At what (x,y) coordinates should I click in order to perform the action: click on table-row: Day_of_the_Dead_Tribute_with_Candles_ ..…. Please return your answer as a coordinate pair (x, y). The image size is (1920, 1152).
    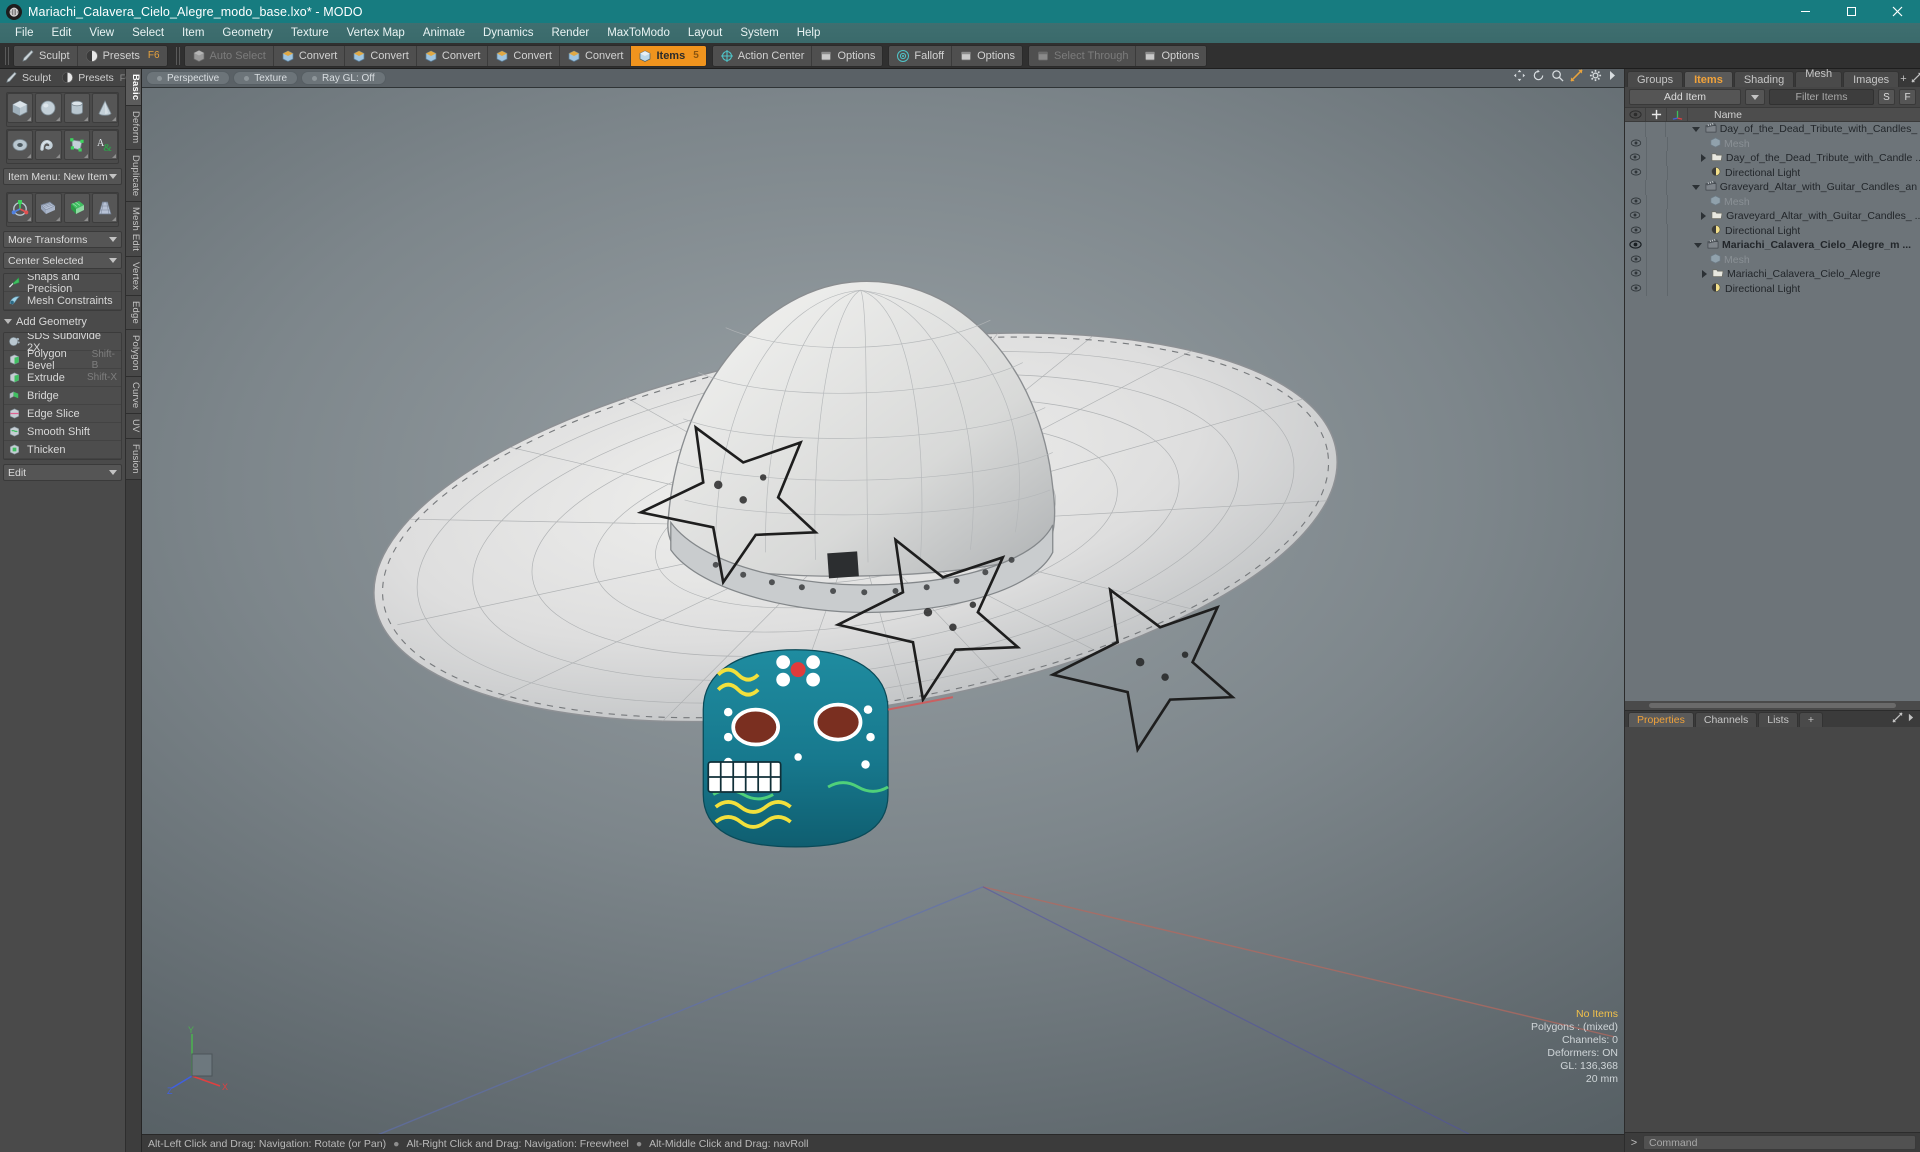
    Looking at the image, I should click on (1772, 129).